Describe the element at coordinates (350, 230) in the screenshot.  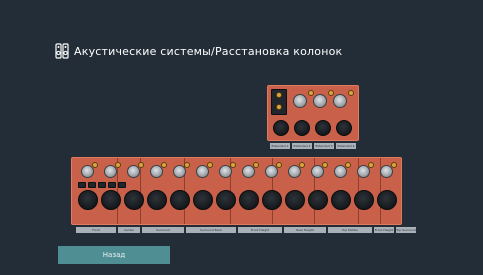
I see `label-top-middle: Top Middle` at that location.